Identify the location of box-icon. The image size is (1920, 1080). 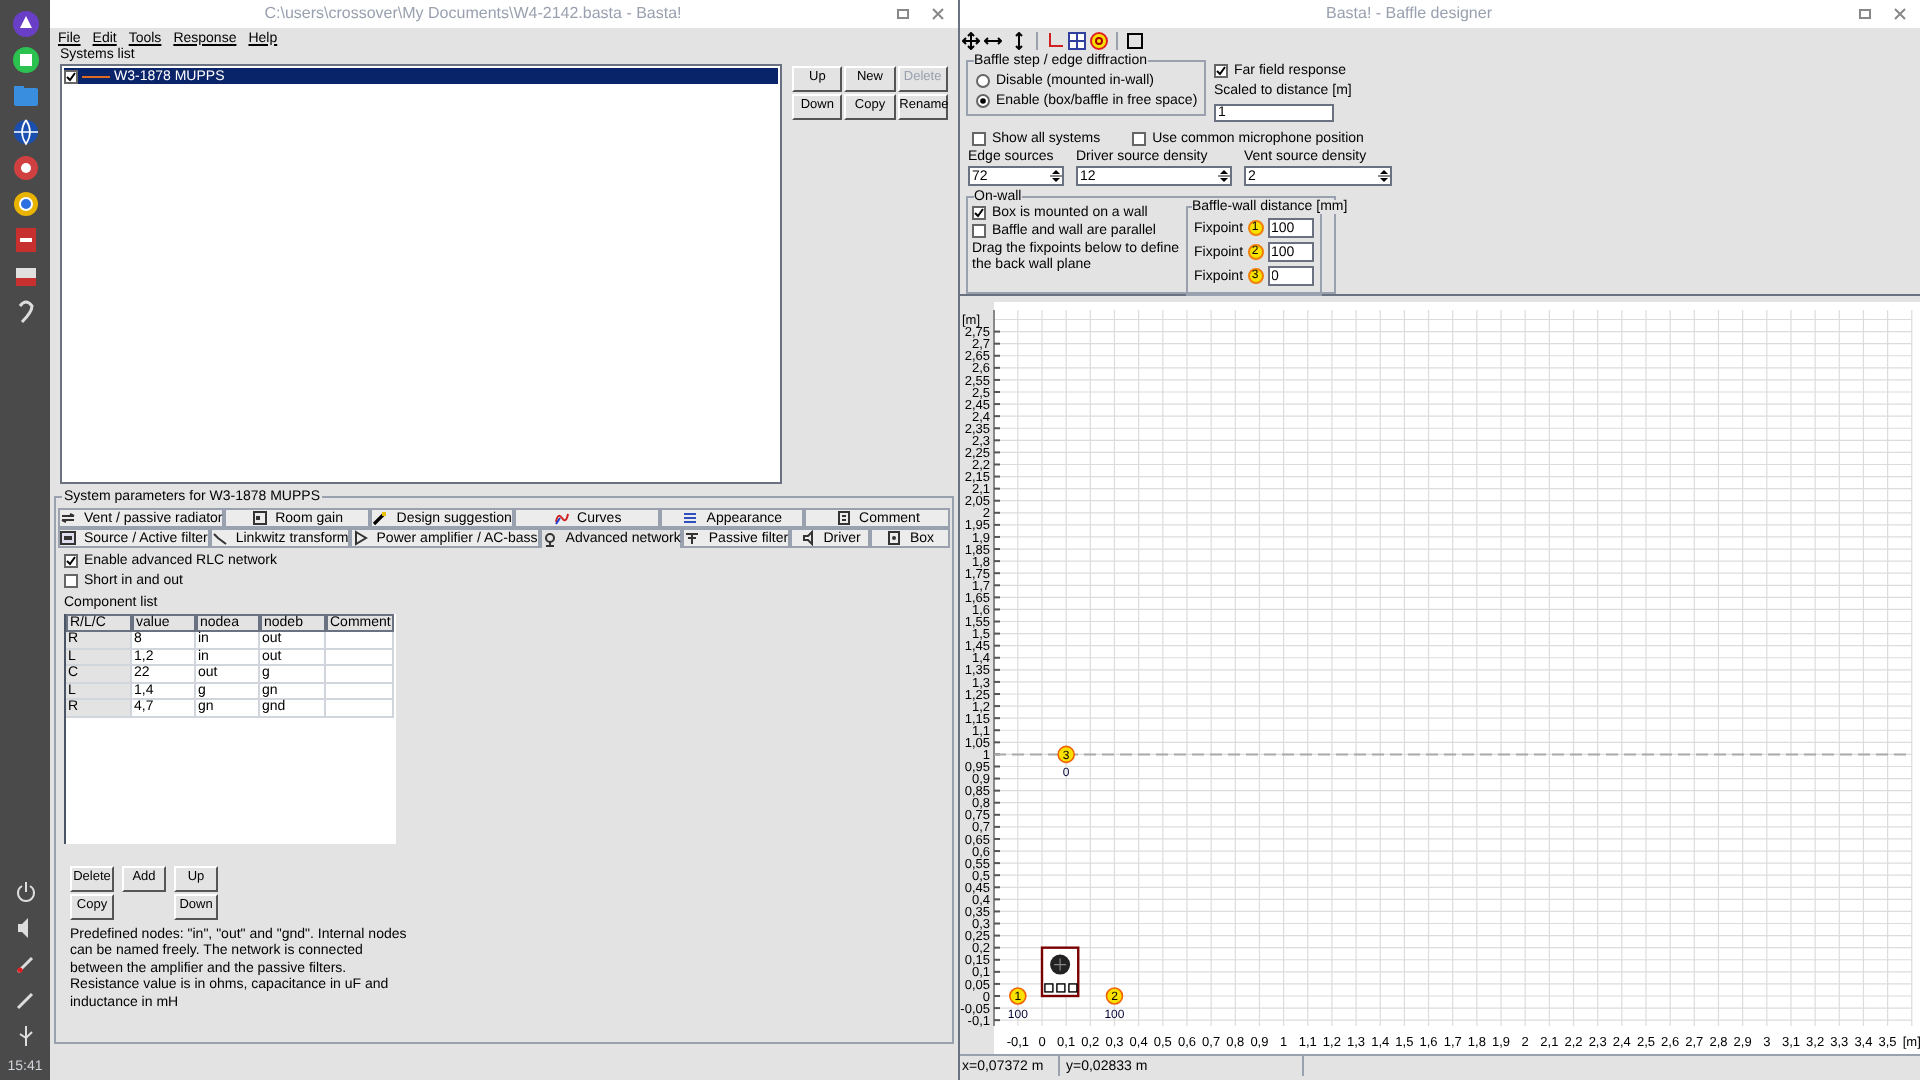
(894, 538).